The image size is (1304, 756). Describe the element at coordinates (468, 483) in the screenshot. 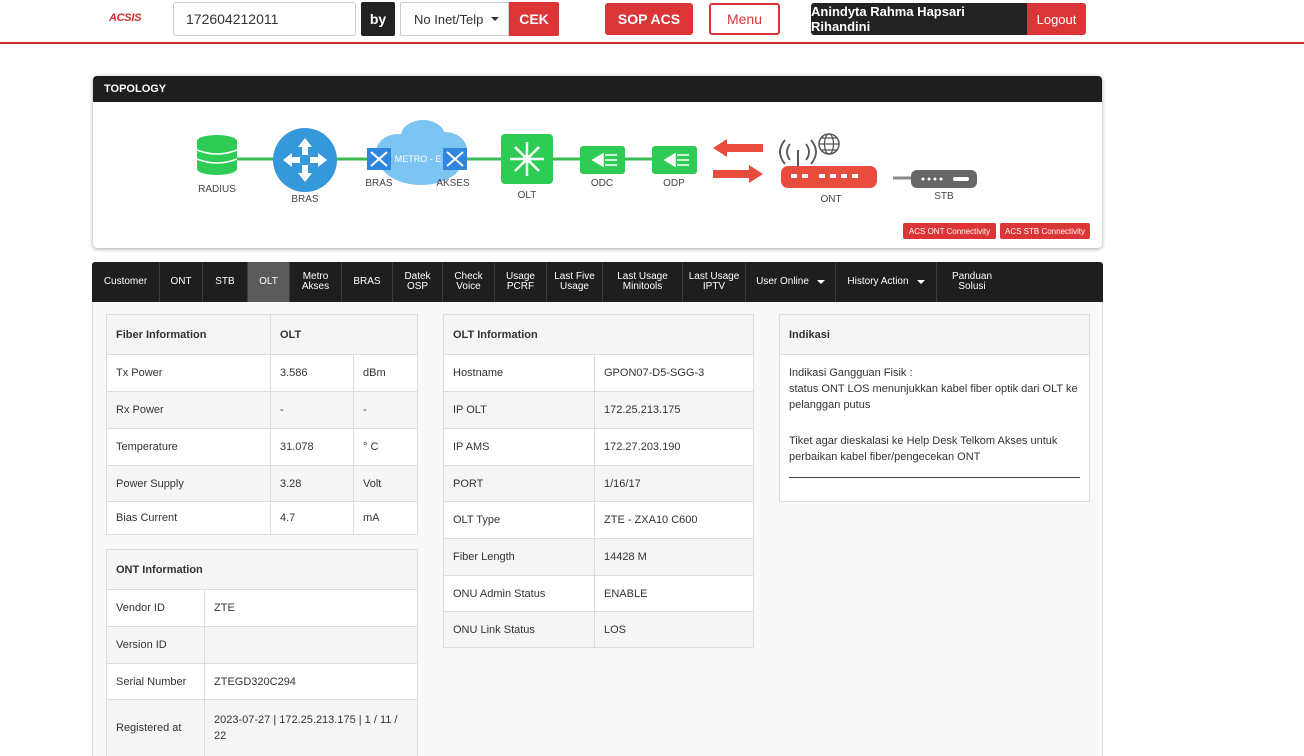

I see `row-label: PORT` at that location.